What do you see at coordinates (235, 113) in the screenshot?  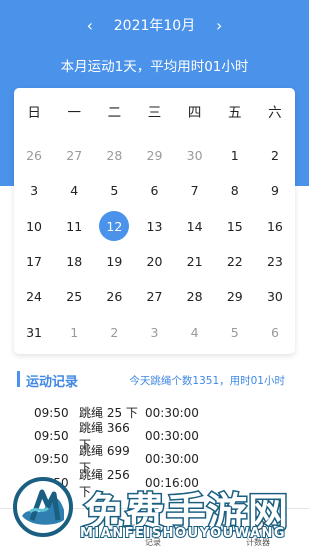 I see `weekday-label: 五` at bounding box center [235, 113].